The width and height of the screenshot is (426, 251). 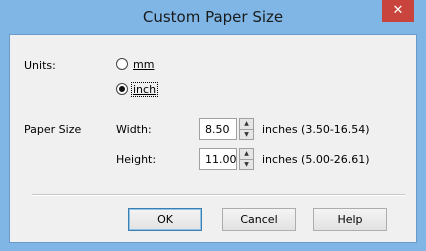 What do you see at coordinates (259, 219) in the screenshot?
I see `cancel-button: Cancel` at bounding box center [259, 219].